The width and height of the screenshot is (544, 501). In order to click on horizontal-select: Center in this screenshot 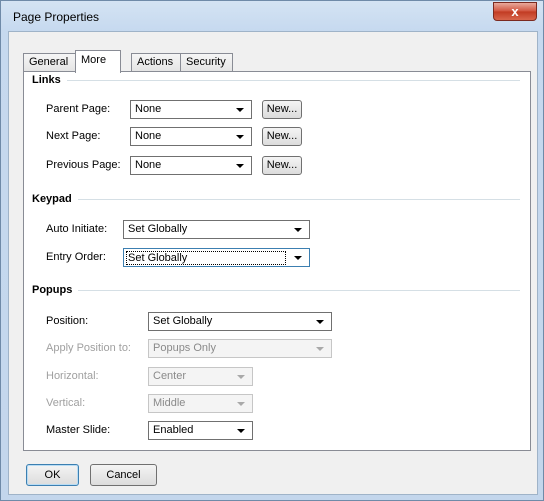, I will do `click(200, 376)`.